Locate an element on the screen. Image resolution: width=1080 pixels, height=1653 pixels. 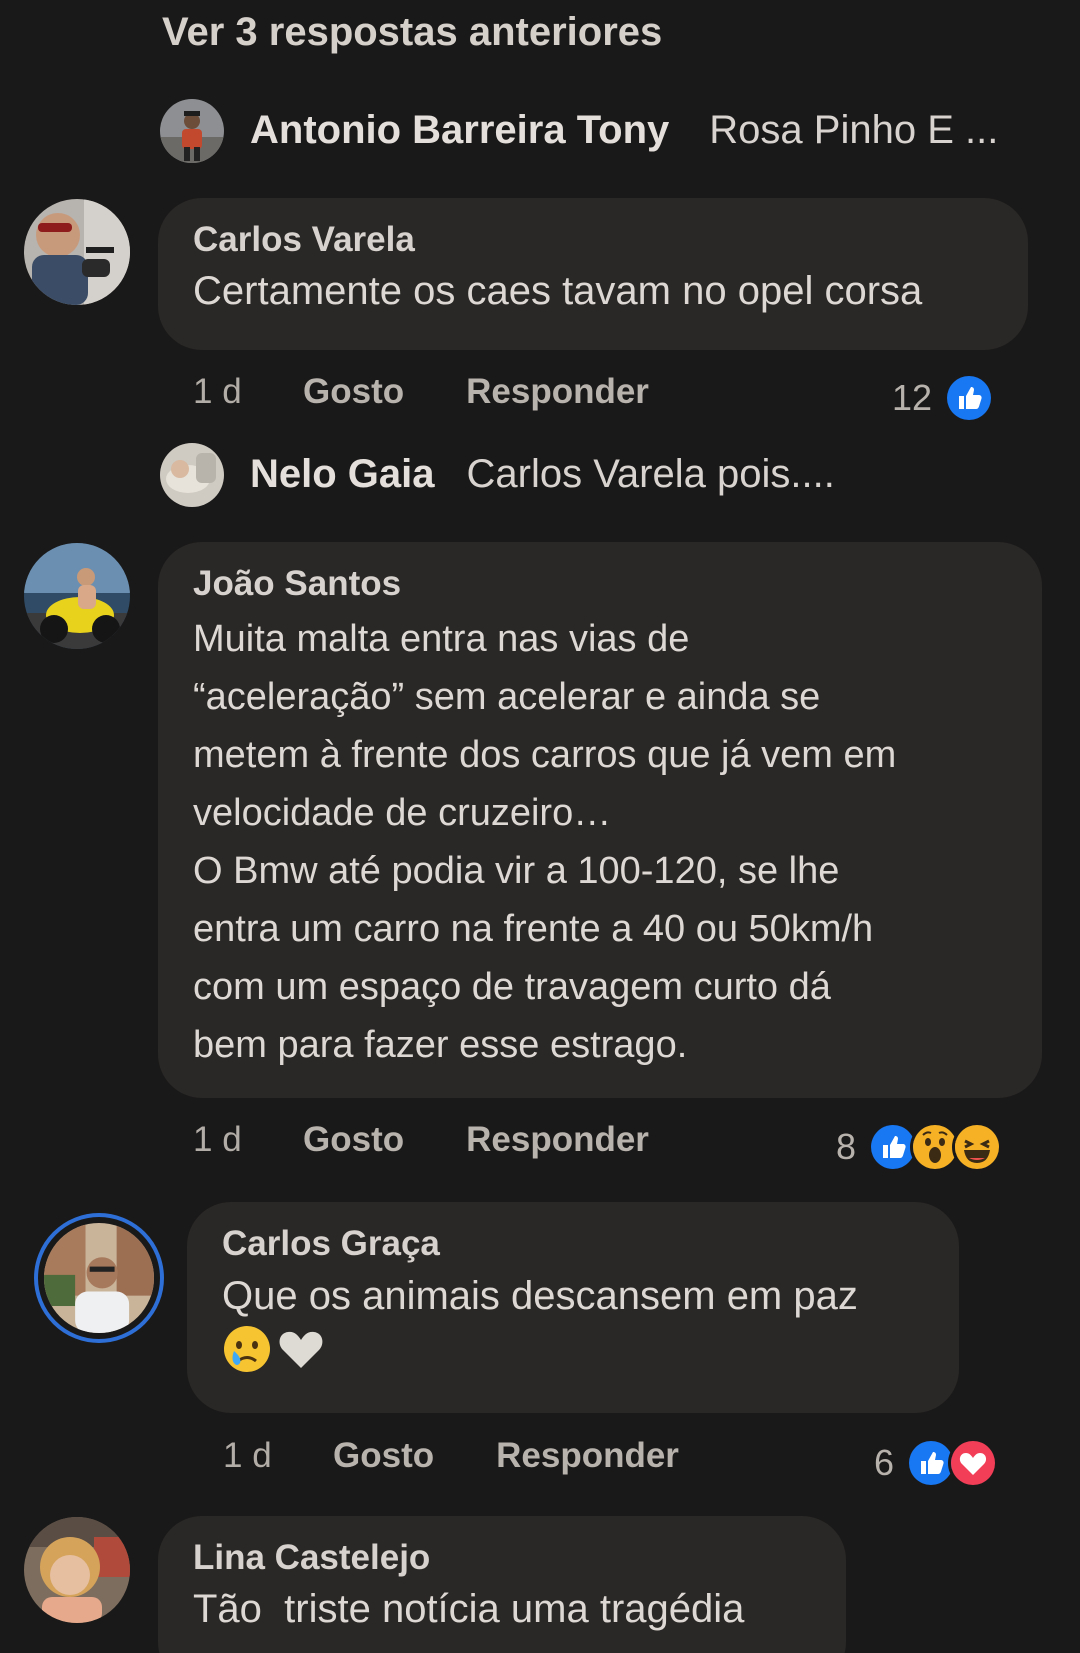
reactions-summary: 8 is located at coordinates (919, 1147).